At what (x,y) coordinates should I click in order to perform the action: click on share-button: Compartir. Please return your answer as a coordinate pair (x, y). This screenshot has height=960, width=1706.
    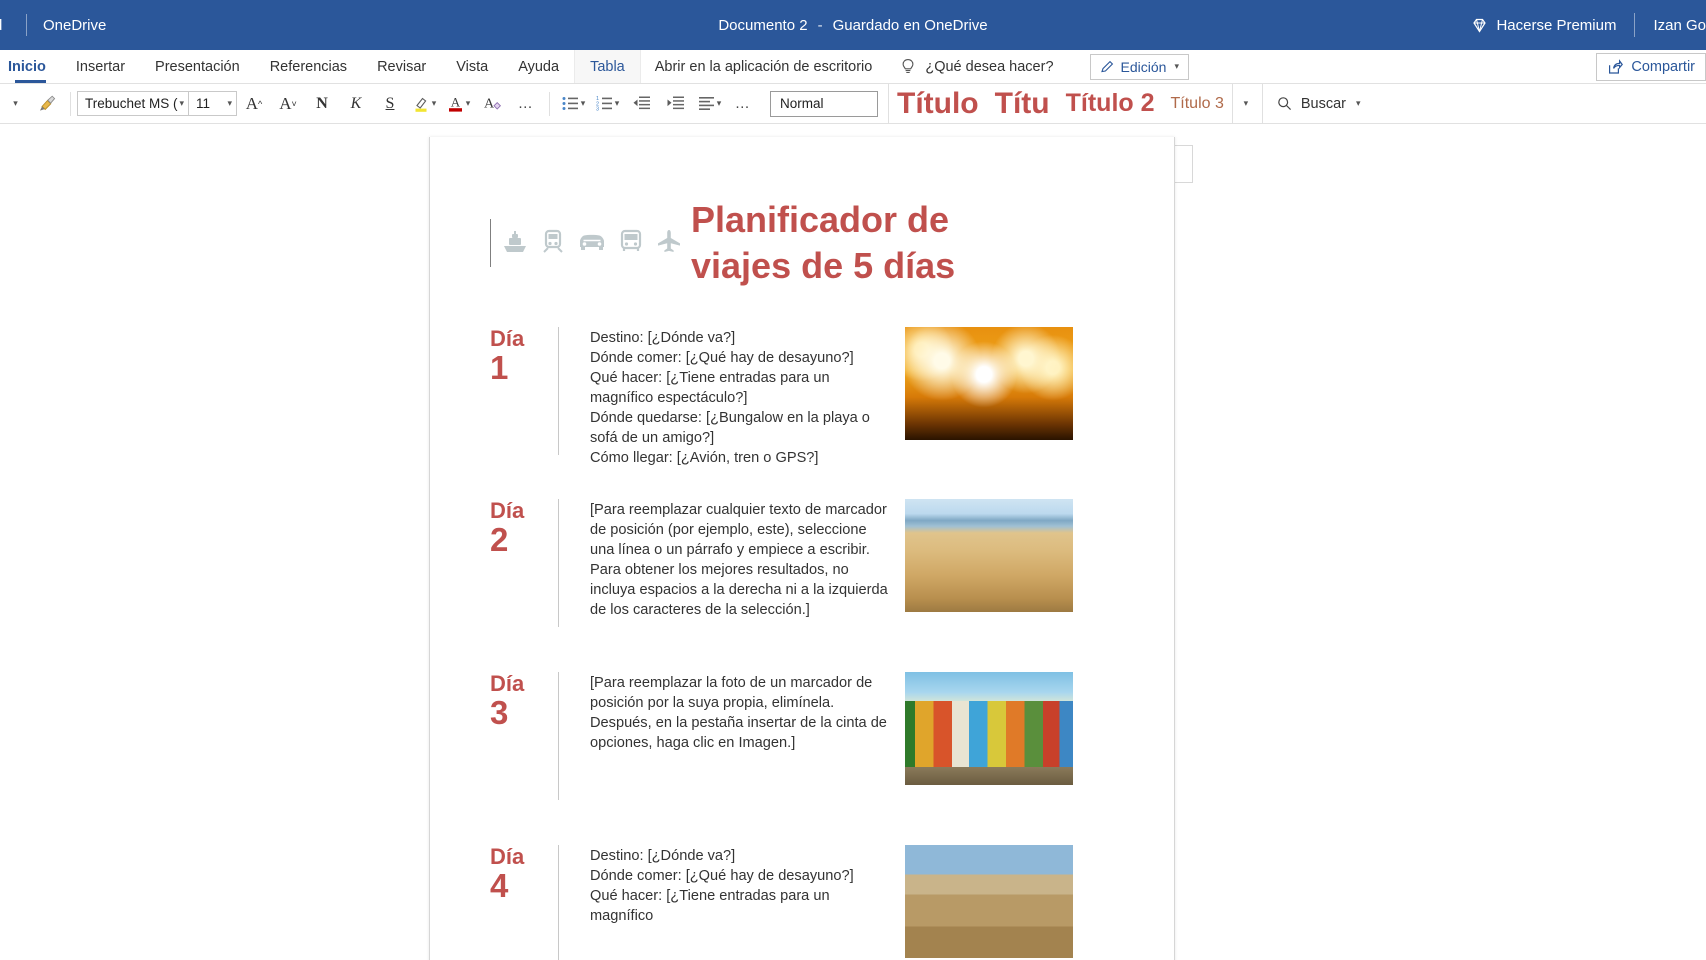
    Looking at the image, I should click on (1651, 66).